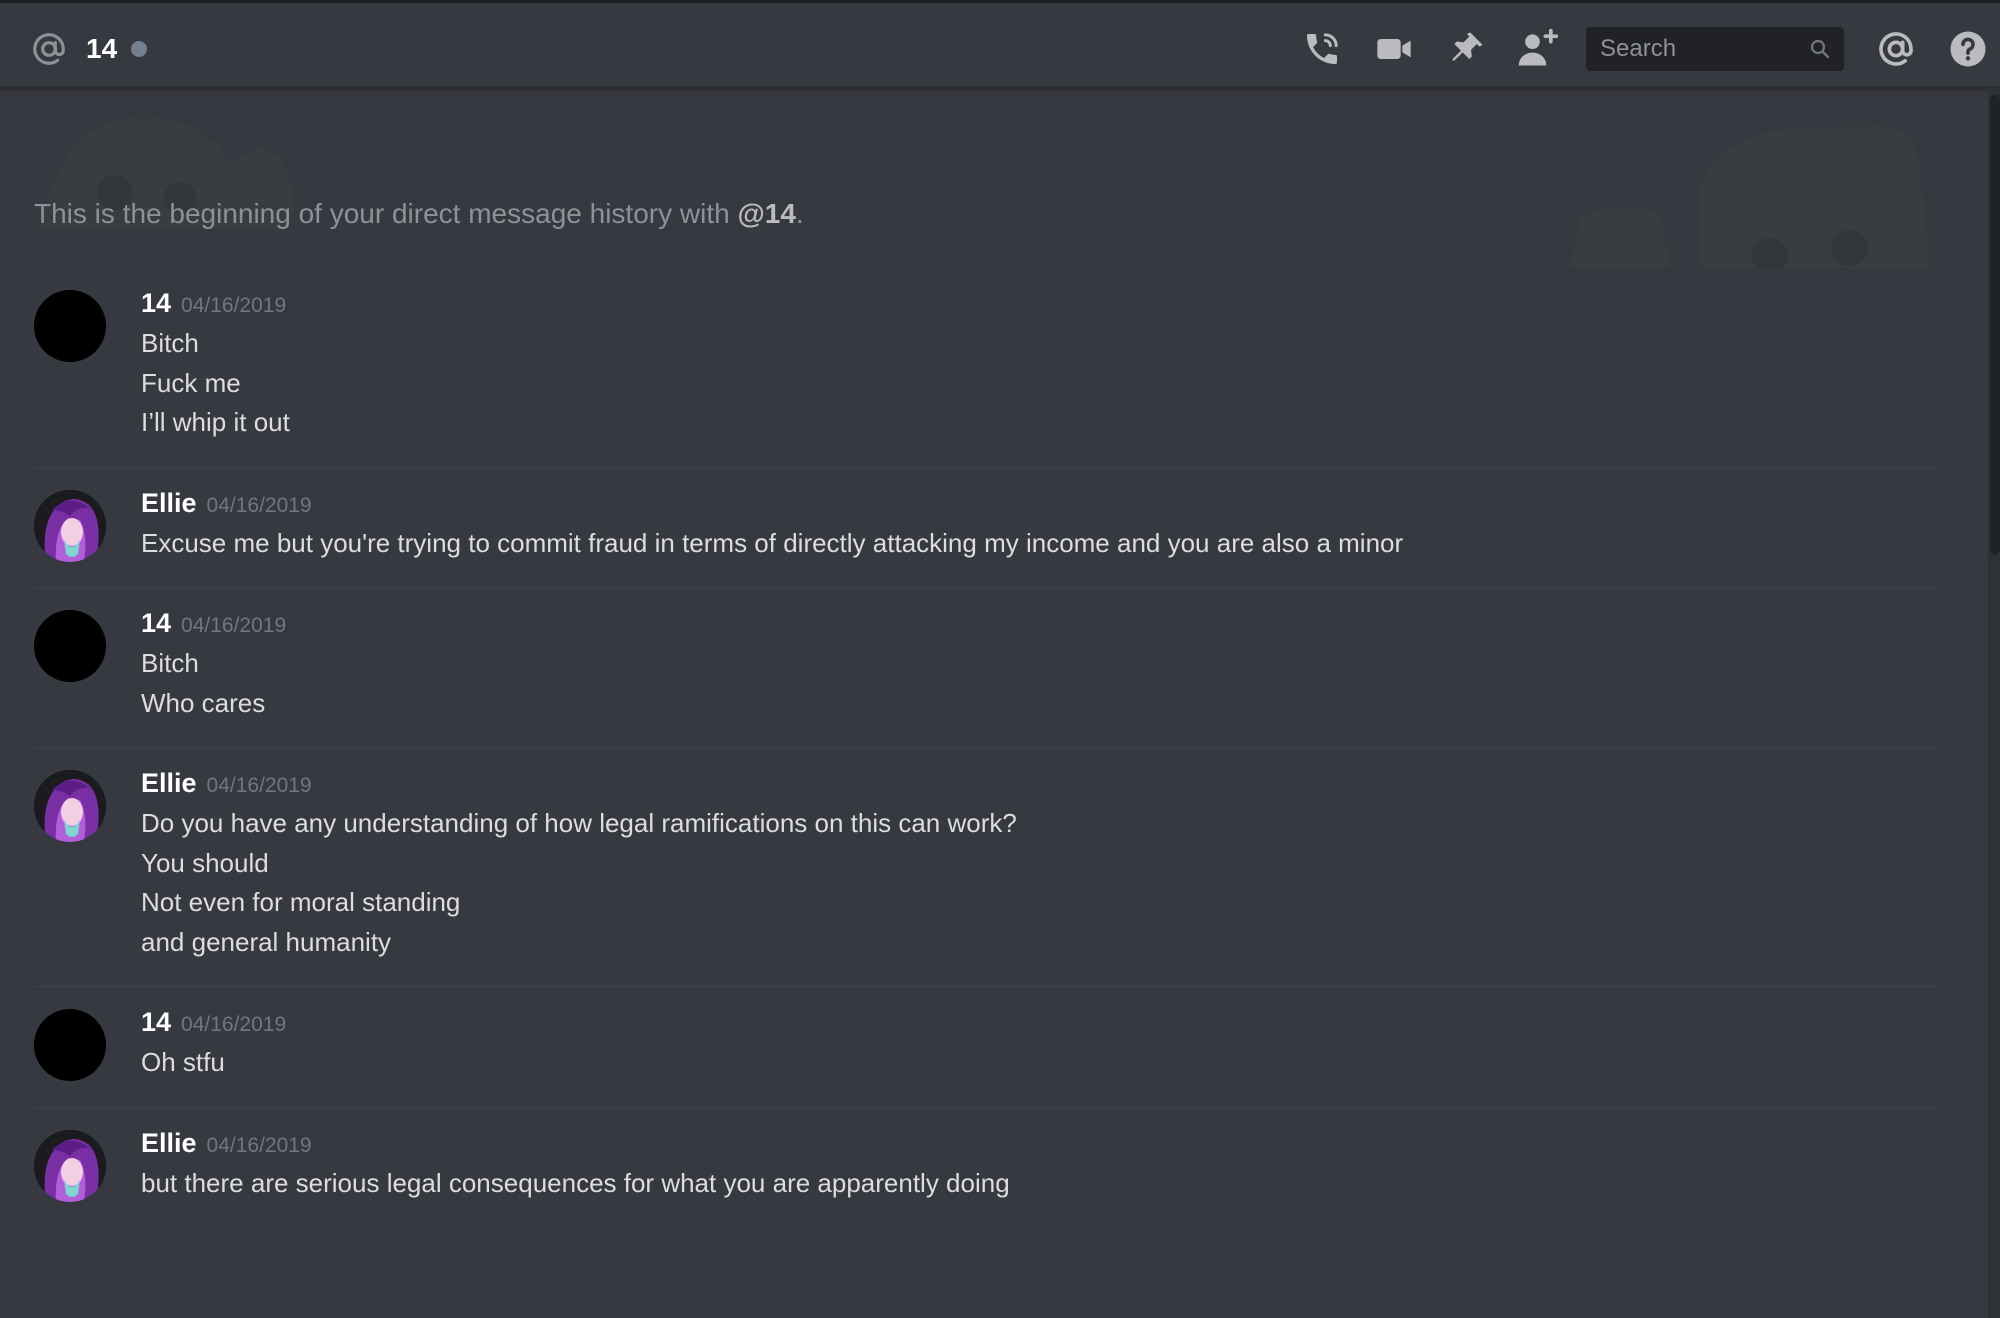 The width and height of the screenshot is (2000, 1318). I want to click on message-group: 14 04/16/2019 Bitch Who cares, so click(987, 668).